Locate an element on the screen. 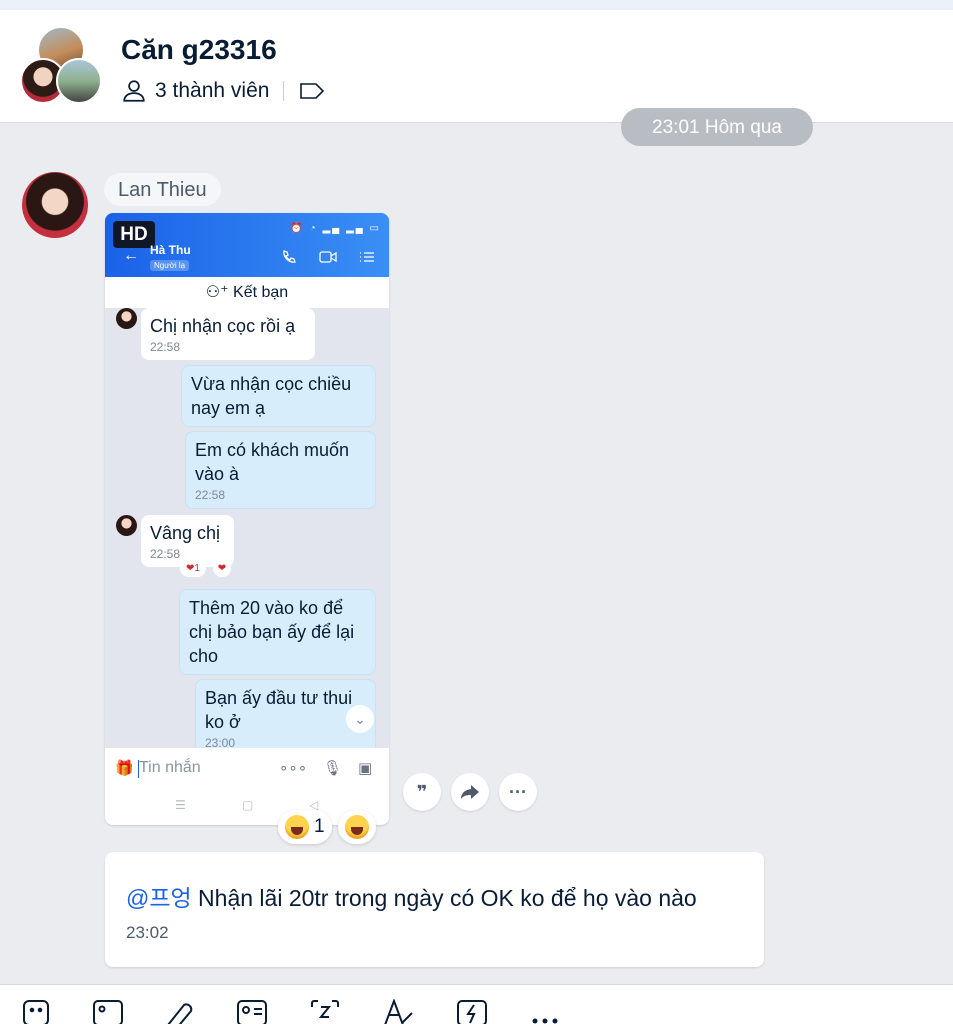 The image size is (953, 1024). attachment-icon is located at coordinates (178, 1011).